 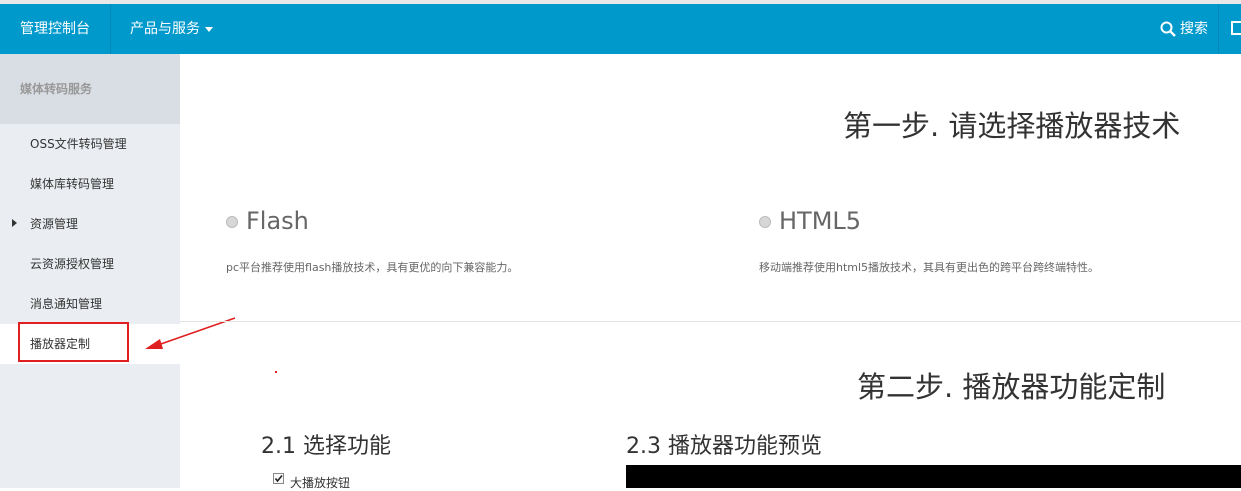 What do you see at coordinates (190, 333) in the screenshot?
I see `annotation-arrow-icon` at bounding box center [190, 333].